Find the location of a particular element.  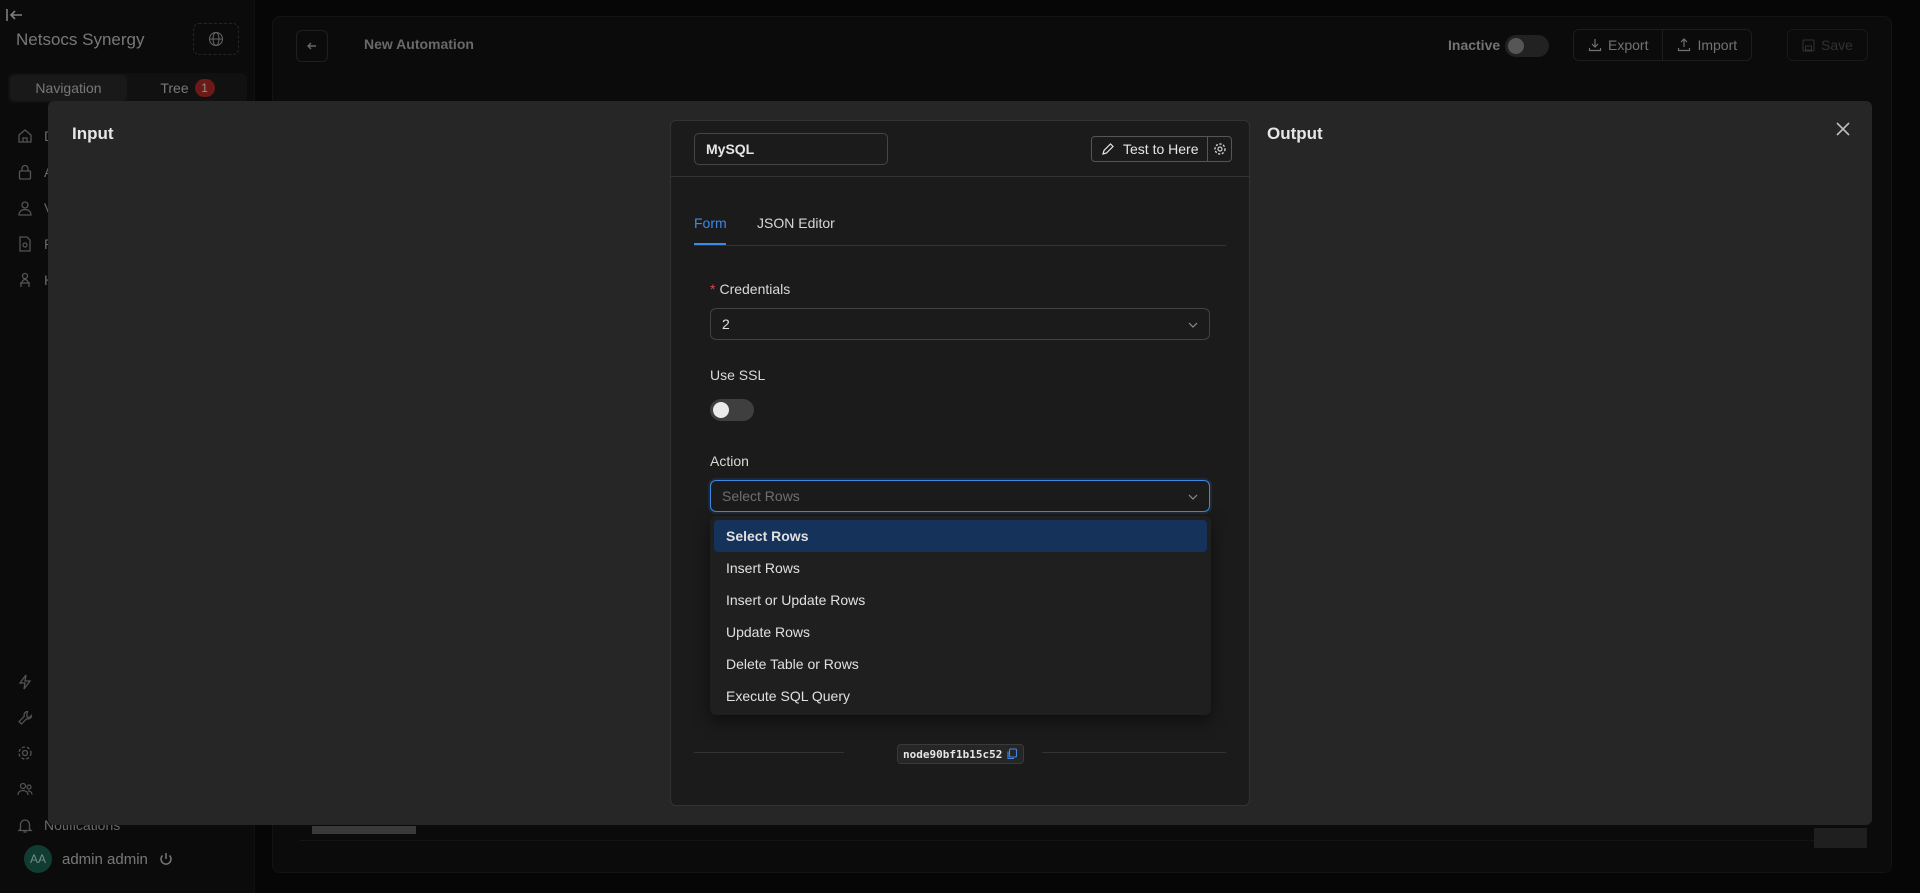

copy-icon is located at coordinates (1012, 754).